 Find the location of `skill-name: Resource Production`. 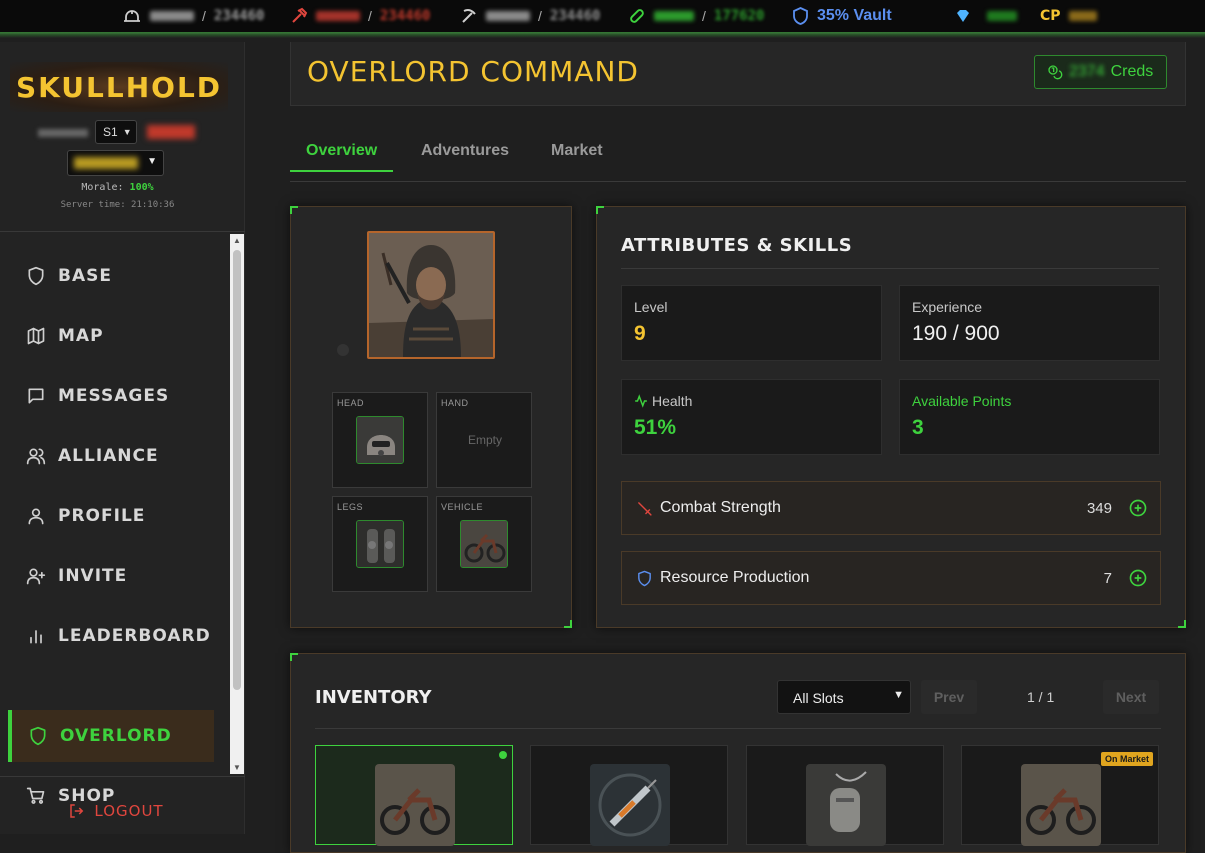

skill-name: Resource Production is located at coordinates (735, 577).